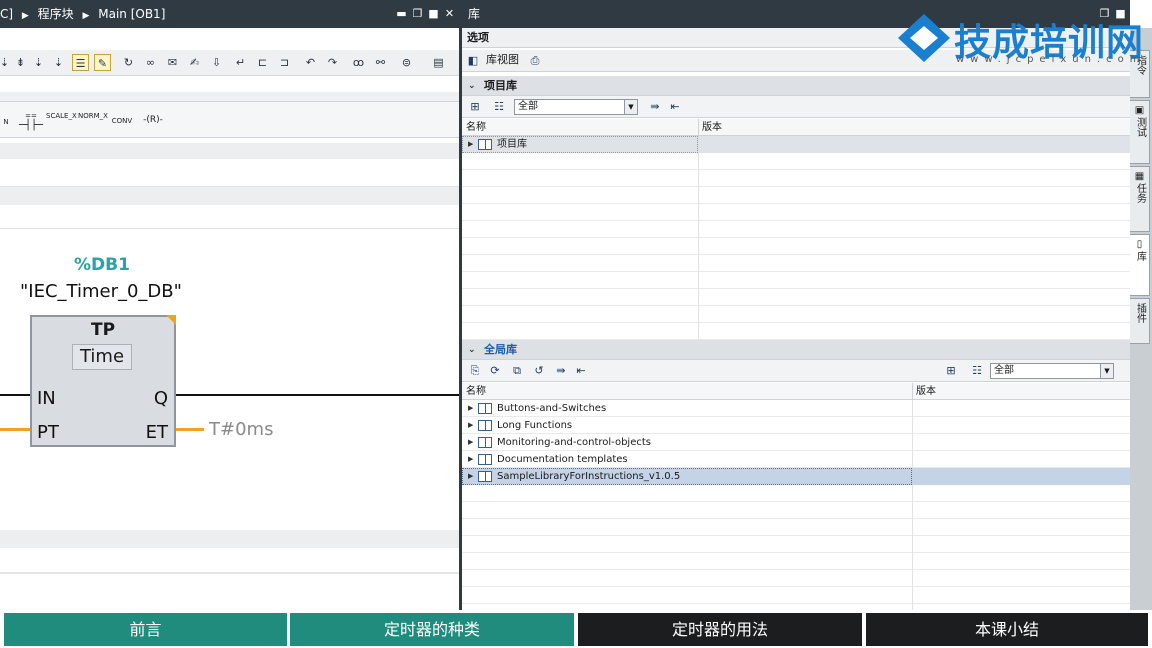 The height and width of the screenshot is (648, 1152). I want to click on tab-libraries: ▯ 库, so click(1140, 265).